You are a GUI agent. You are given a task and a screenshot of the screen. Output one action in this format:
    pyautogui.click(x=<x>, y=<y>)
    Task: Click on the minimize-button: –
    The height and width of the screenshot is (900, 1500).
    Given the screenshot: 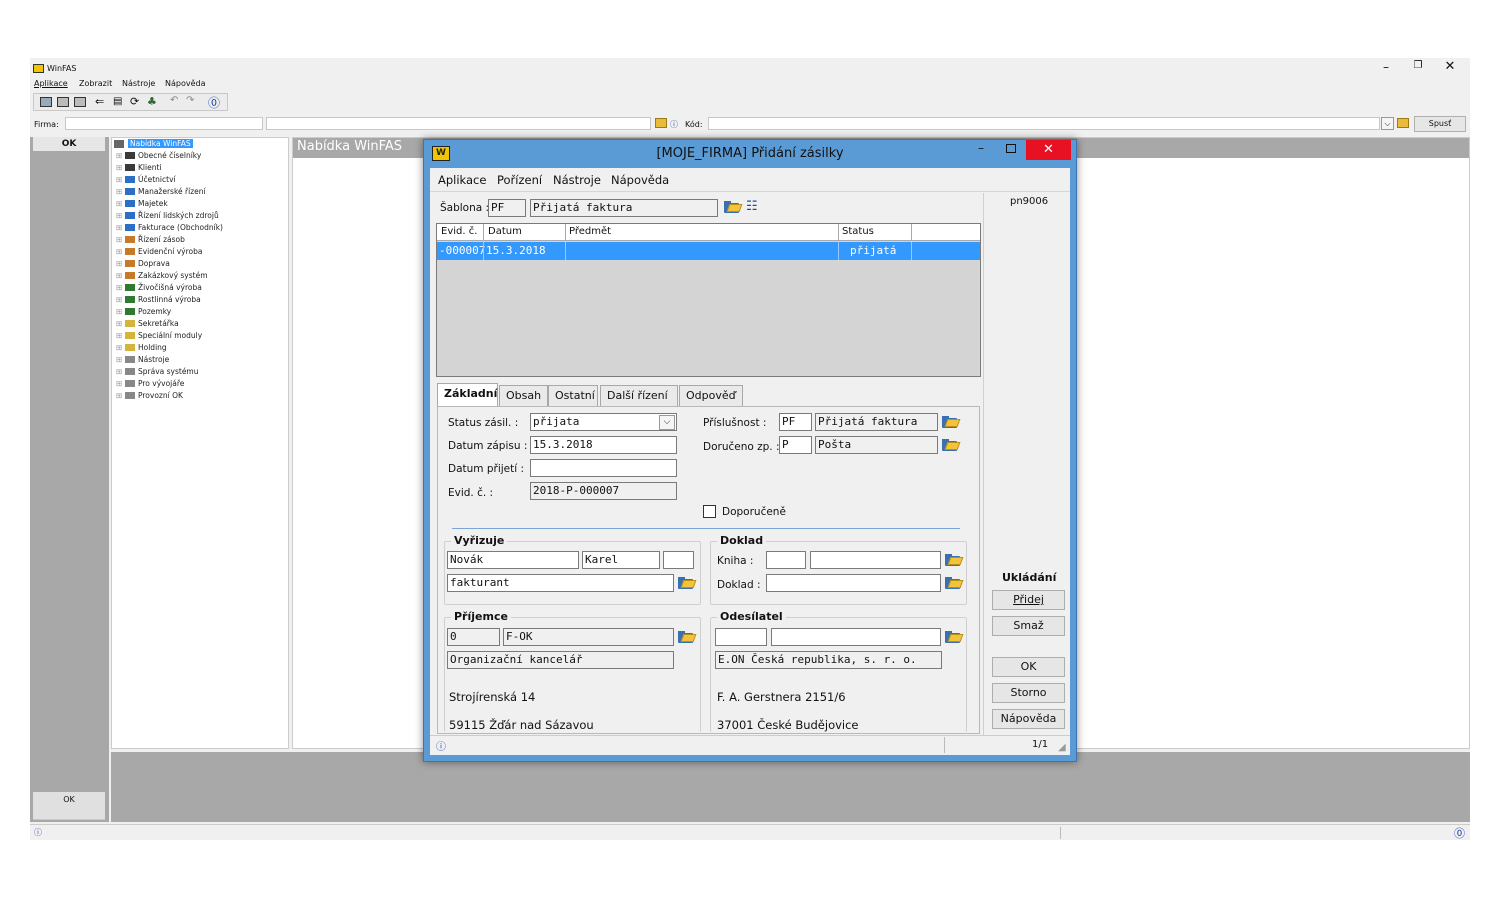 What is the action you would take?
    pyautogui.click(x=1386, y=68)
    